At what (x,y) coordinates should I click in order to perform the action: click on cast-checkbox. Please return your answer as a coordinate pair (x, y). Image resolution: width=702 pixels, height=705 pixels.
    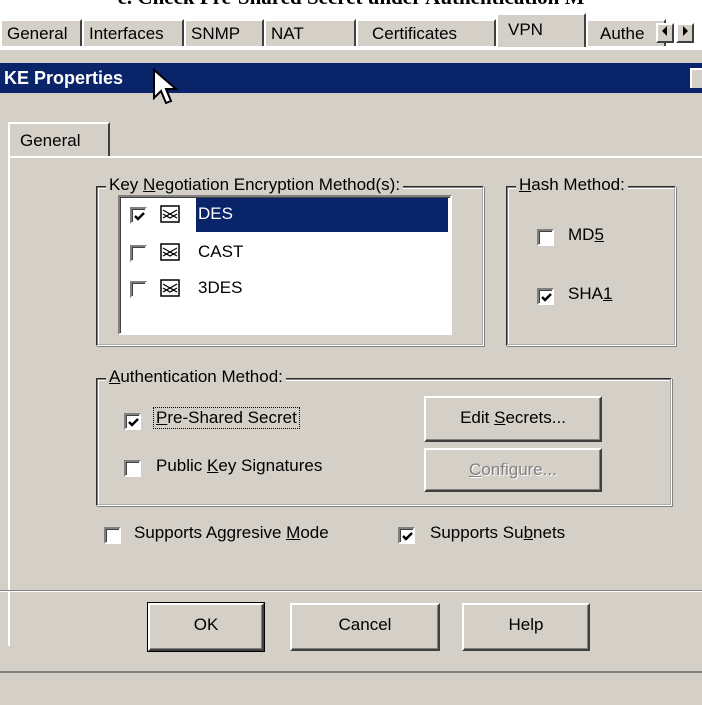
    Looking at the image, I should click on (138, 253).